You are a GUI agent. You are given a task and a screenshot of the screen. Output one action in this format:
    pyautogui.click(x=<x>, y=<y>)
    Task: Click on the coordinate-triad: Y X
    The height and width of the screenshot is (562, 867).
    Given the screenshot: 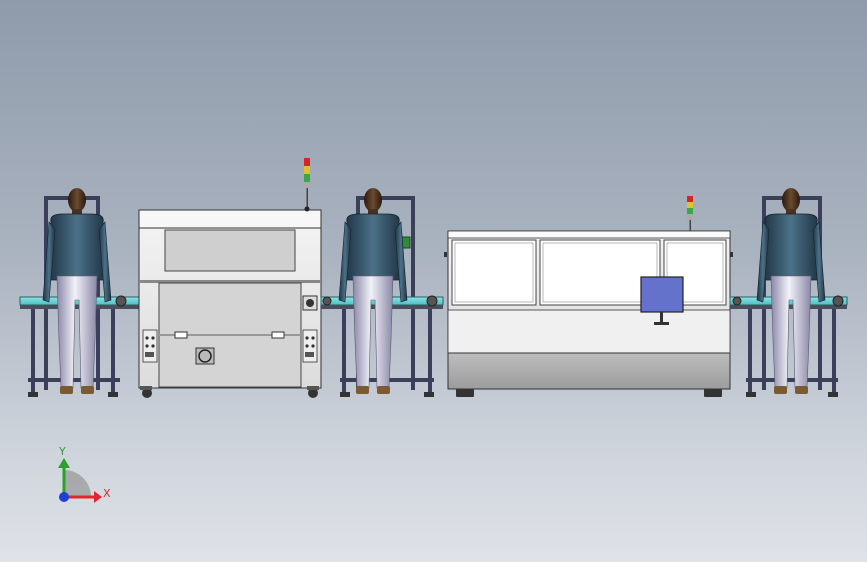 What is the action you would take?
    pyautogui.click(x=84, y=474)
    